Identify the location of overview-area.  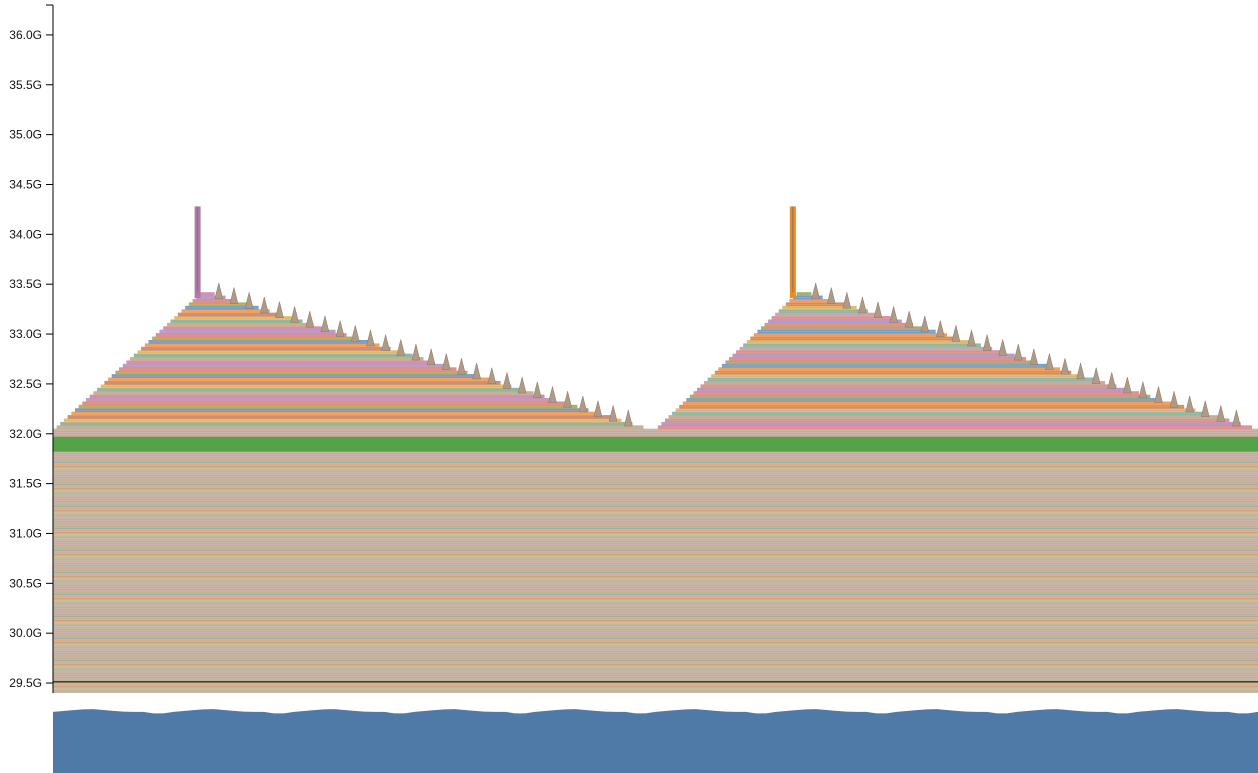
(655, 741).